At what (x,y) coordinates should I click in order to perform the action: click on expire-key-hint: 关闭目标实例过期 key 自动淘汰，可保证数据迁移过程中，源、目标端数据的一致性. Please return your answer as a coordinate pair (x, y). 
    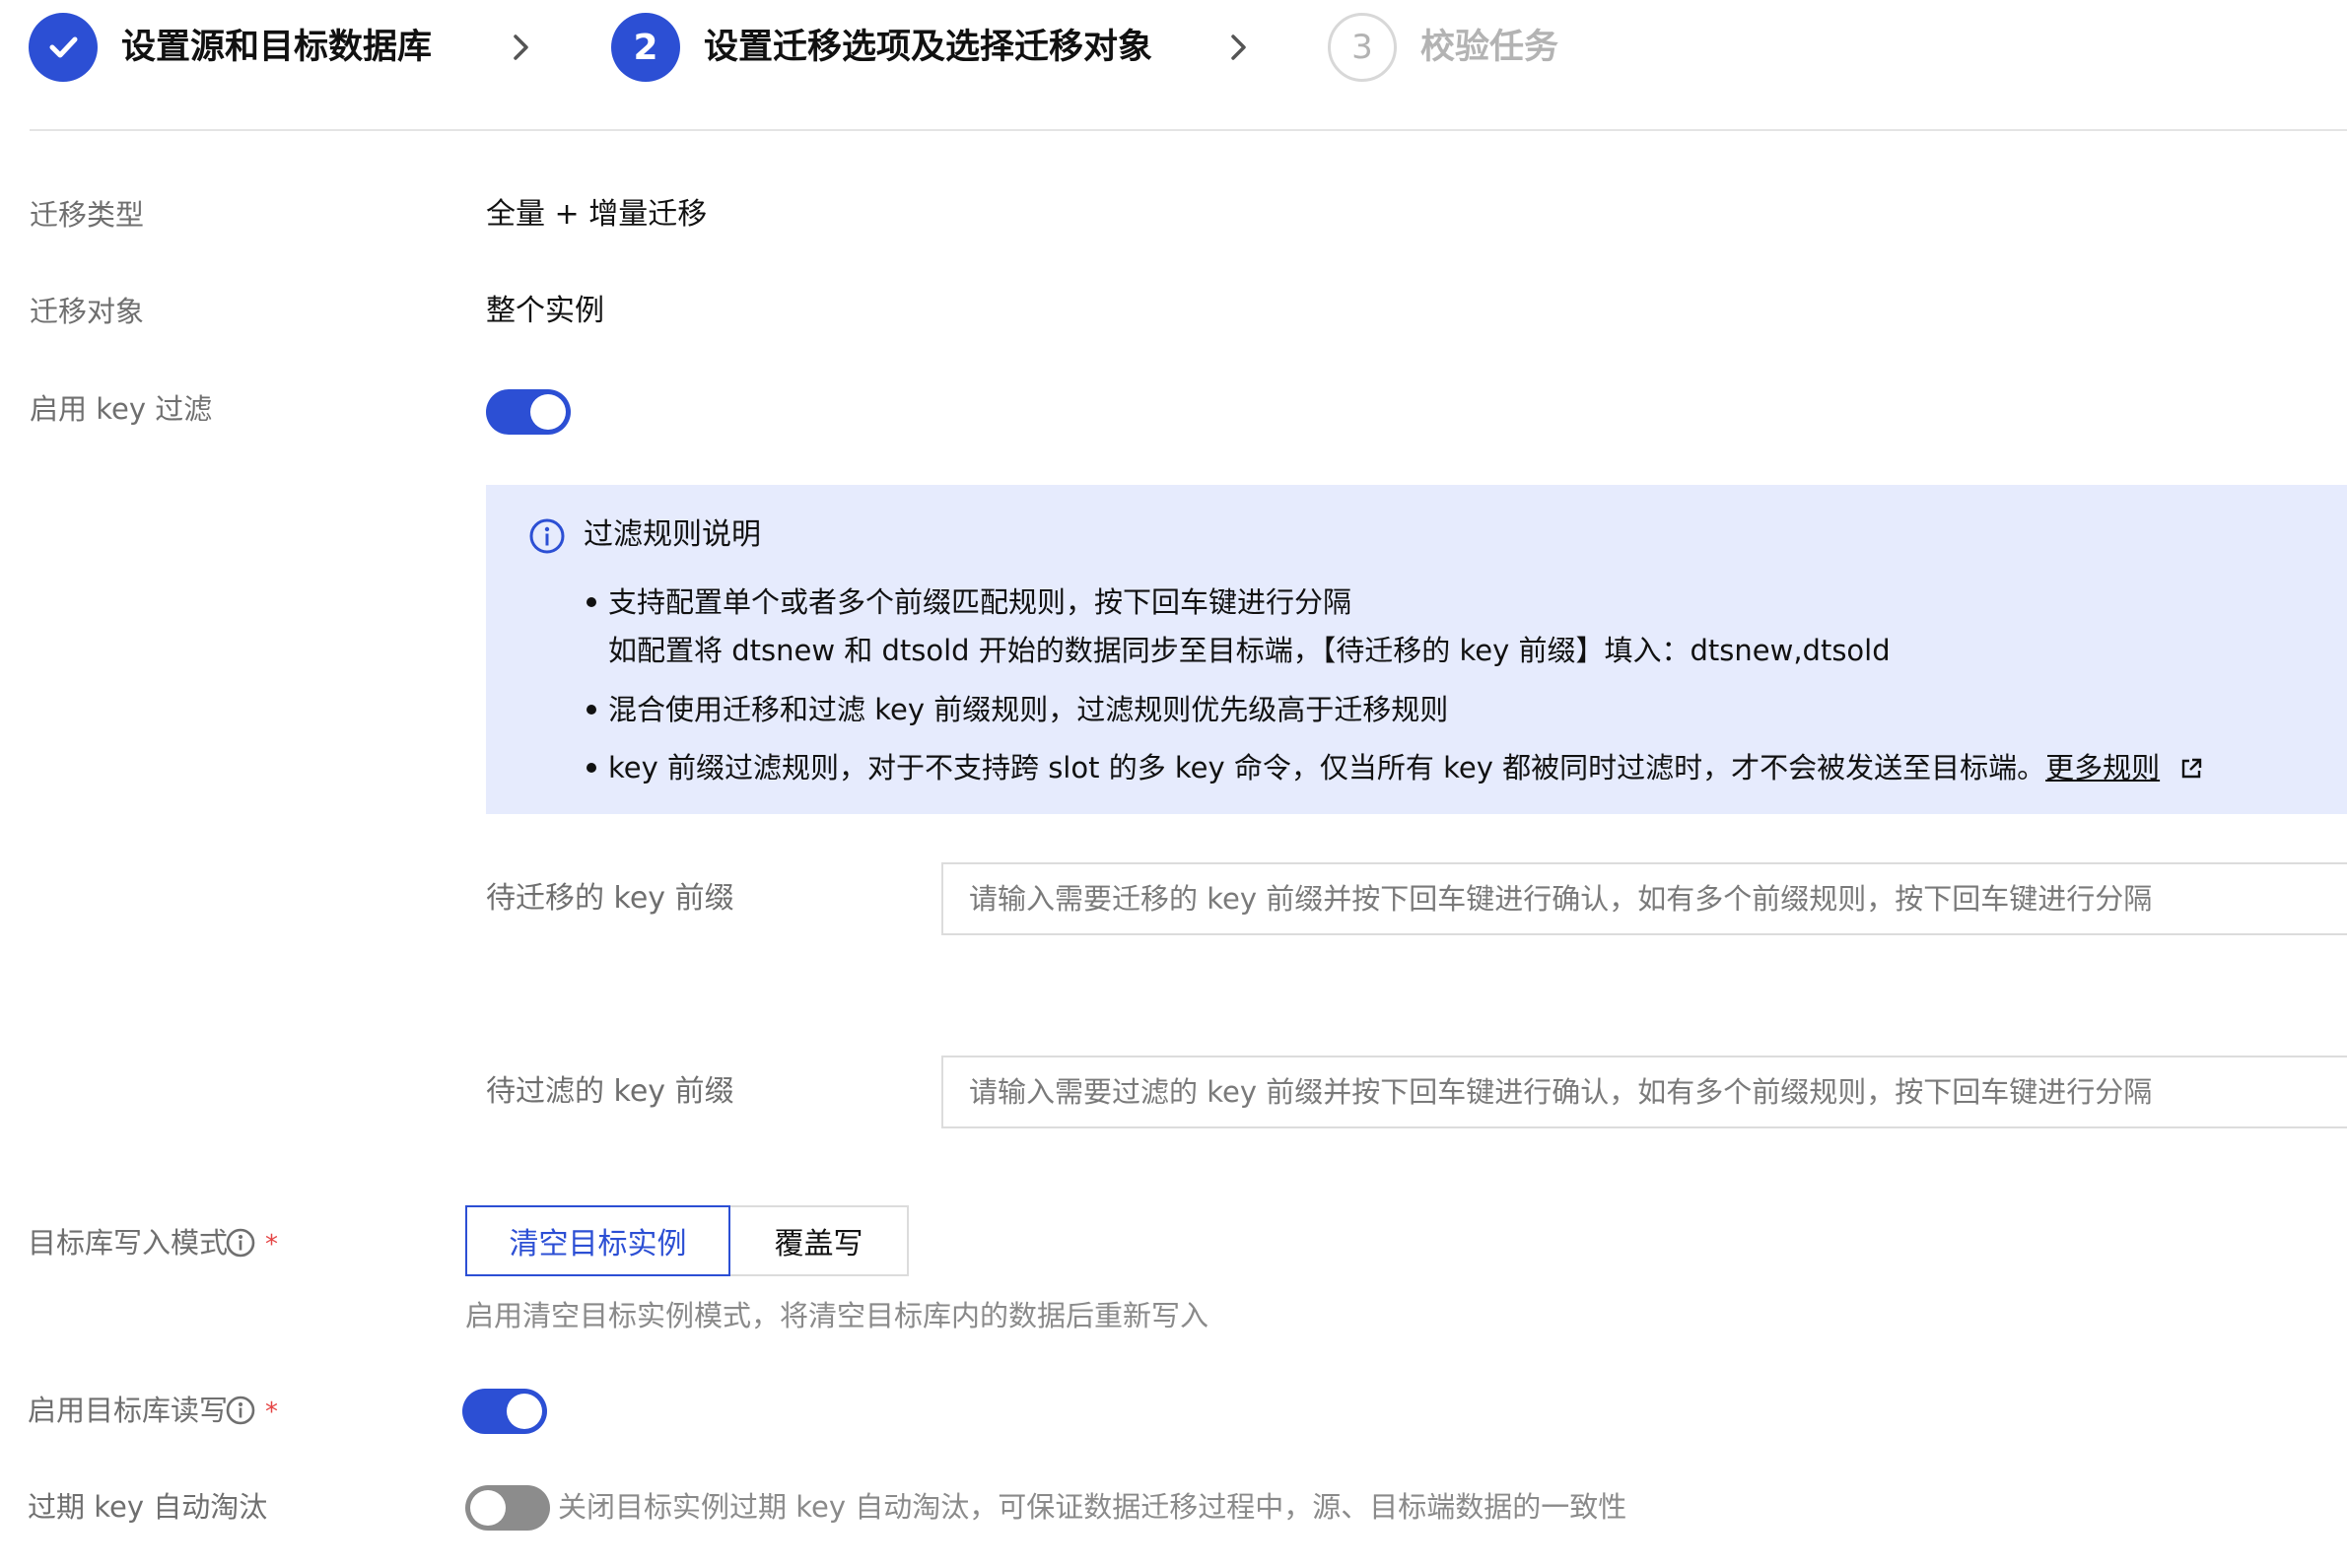
    Looking at the image, I should click on (1092, 1507).